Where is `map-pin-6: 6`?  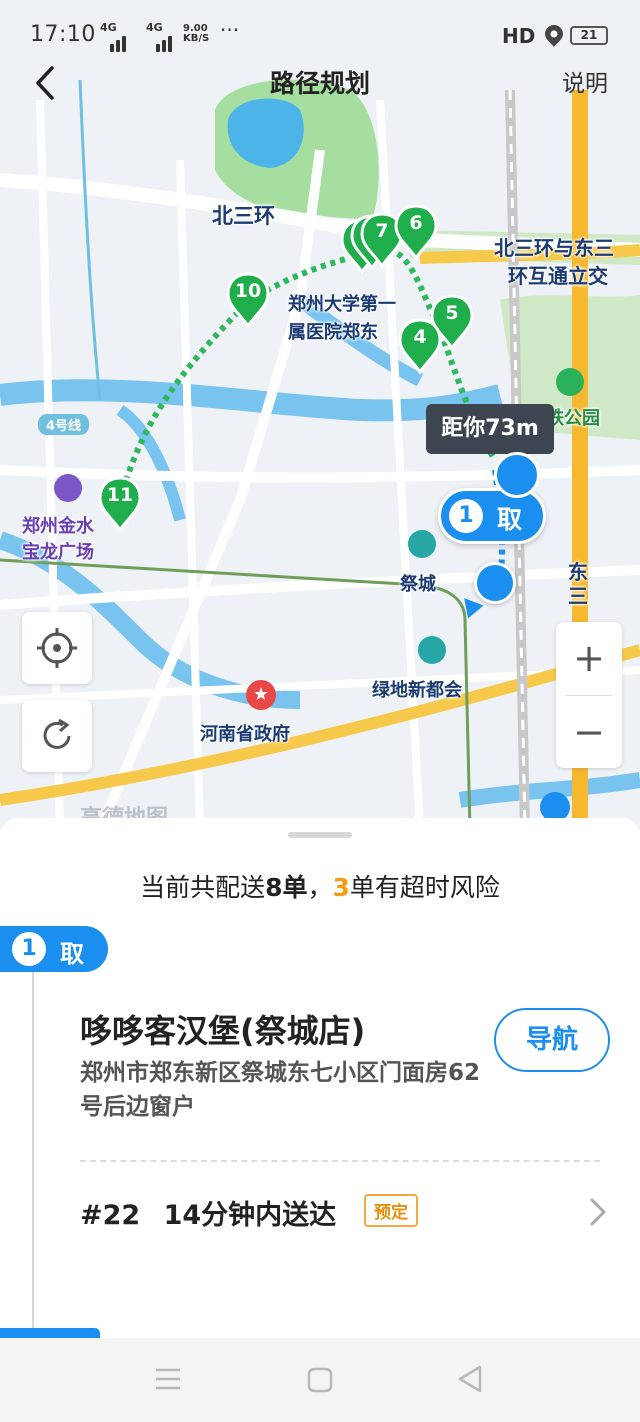 map-pin-6: 6 is located at coordinates (416, 232).